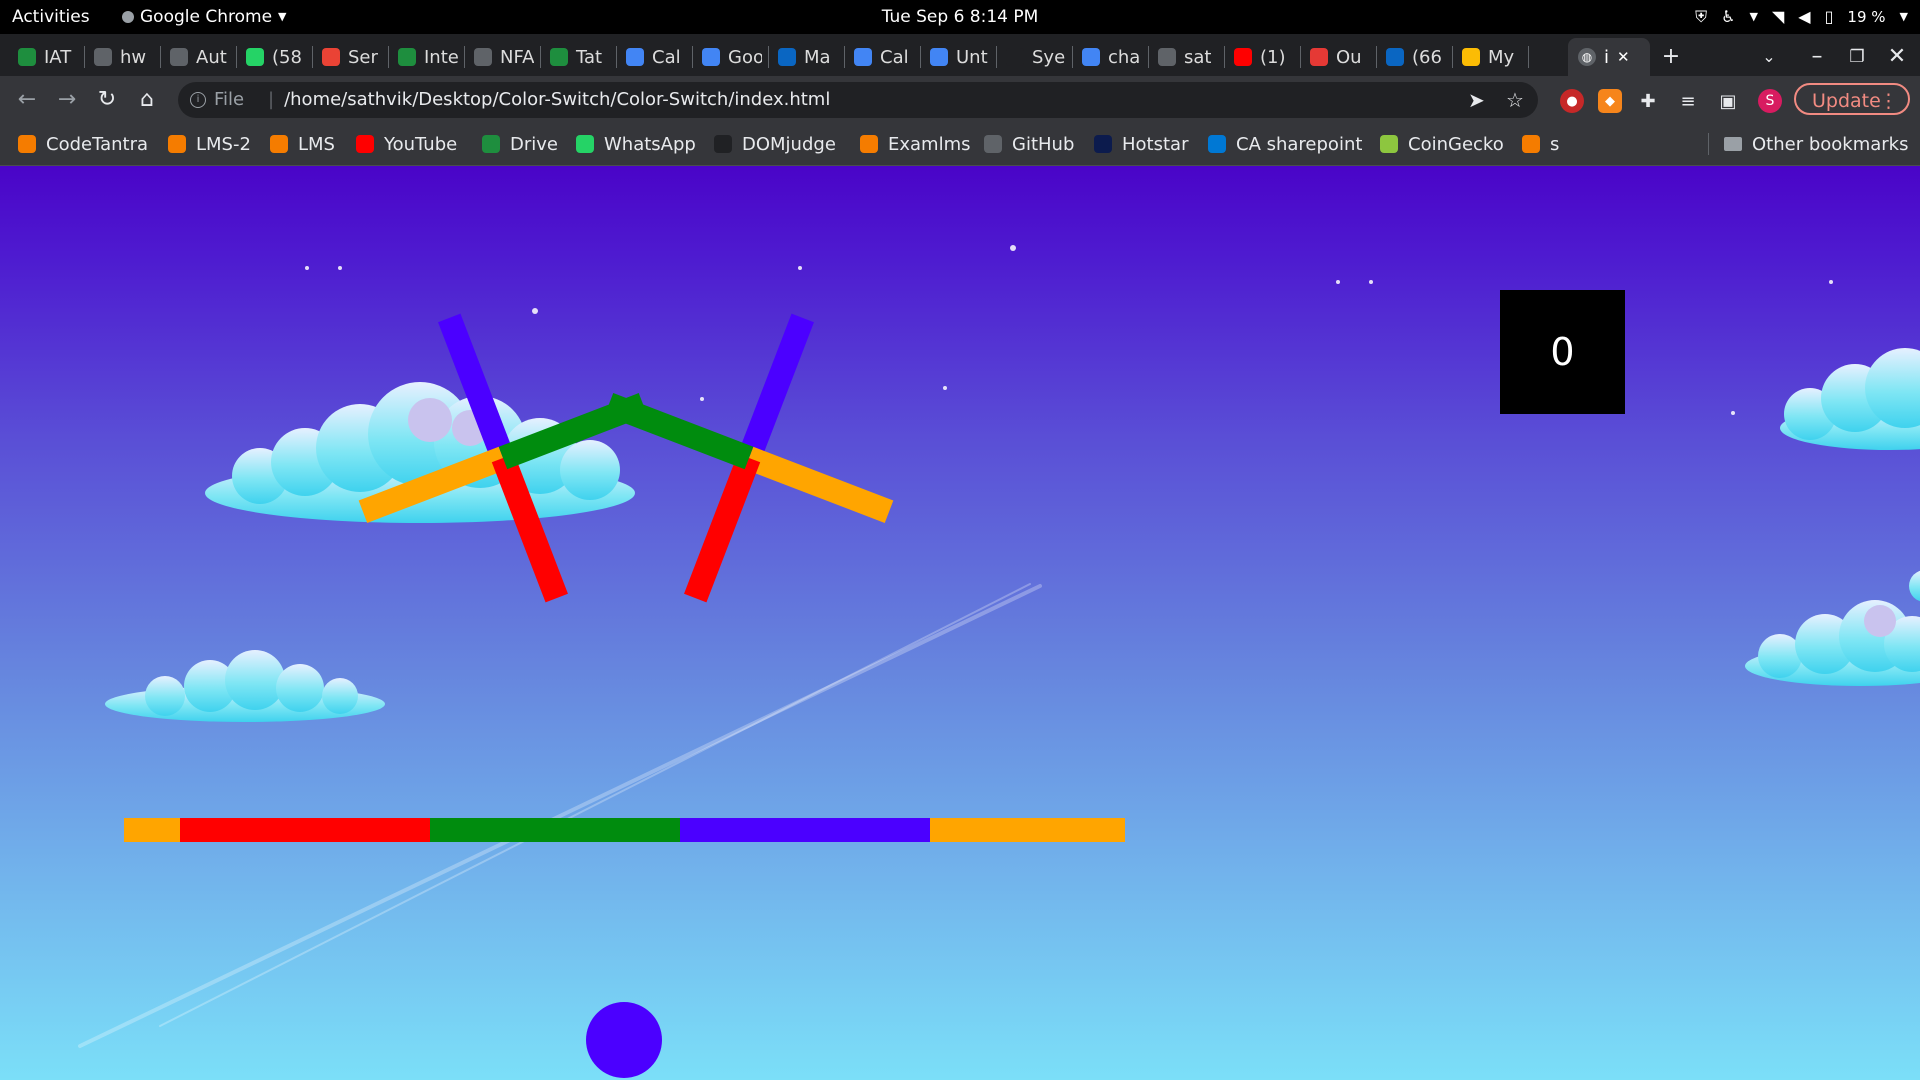  Describe the element at coordinates (1857, 57) in the screenshot. I see `restore-button: ❐` at that location.